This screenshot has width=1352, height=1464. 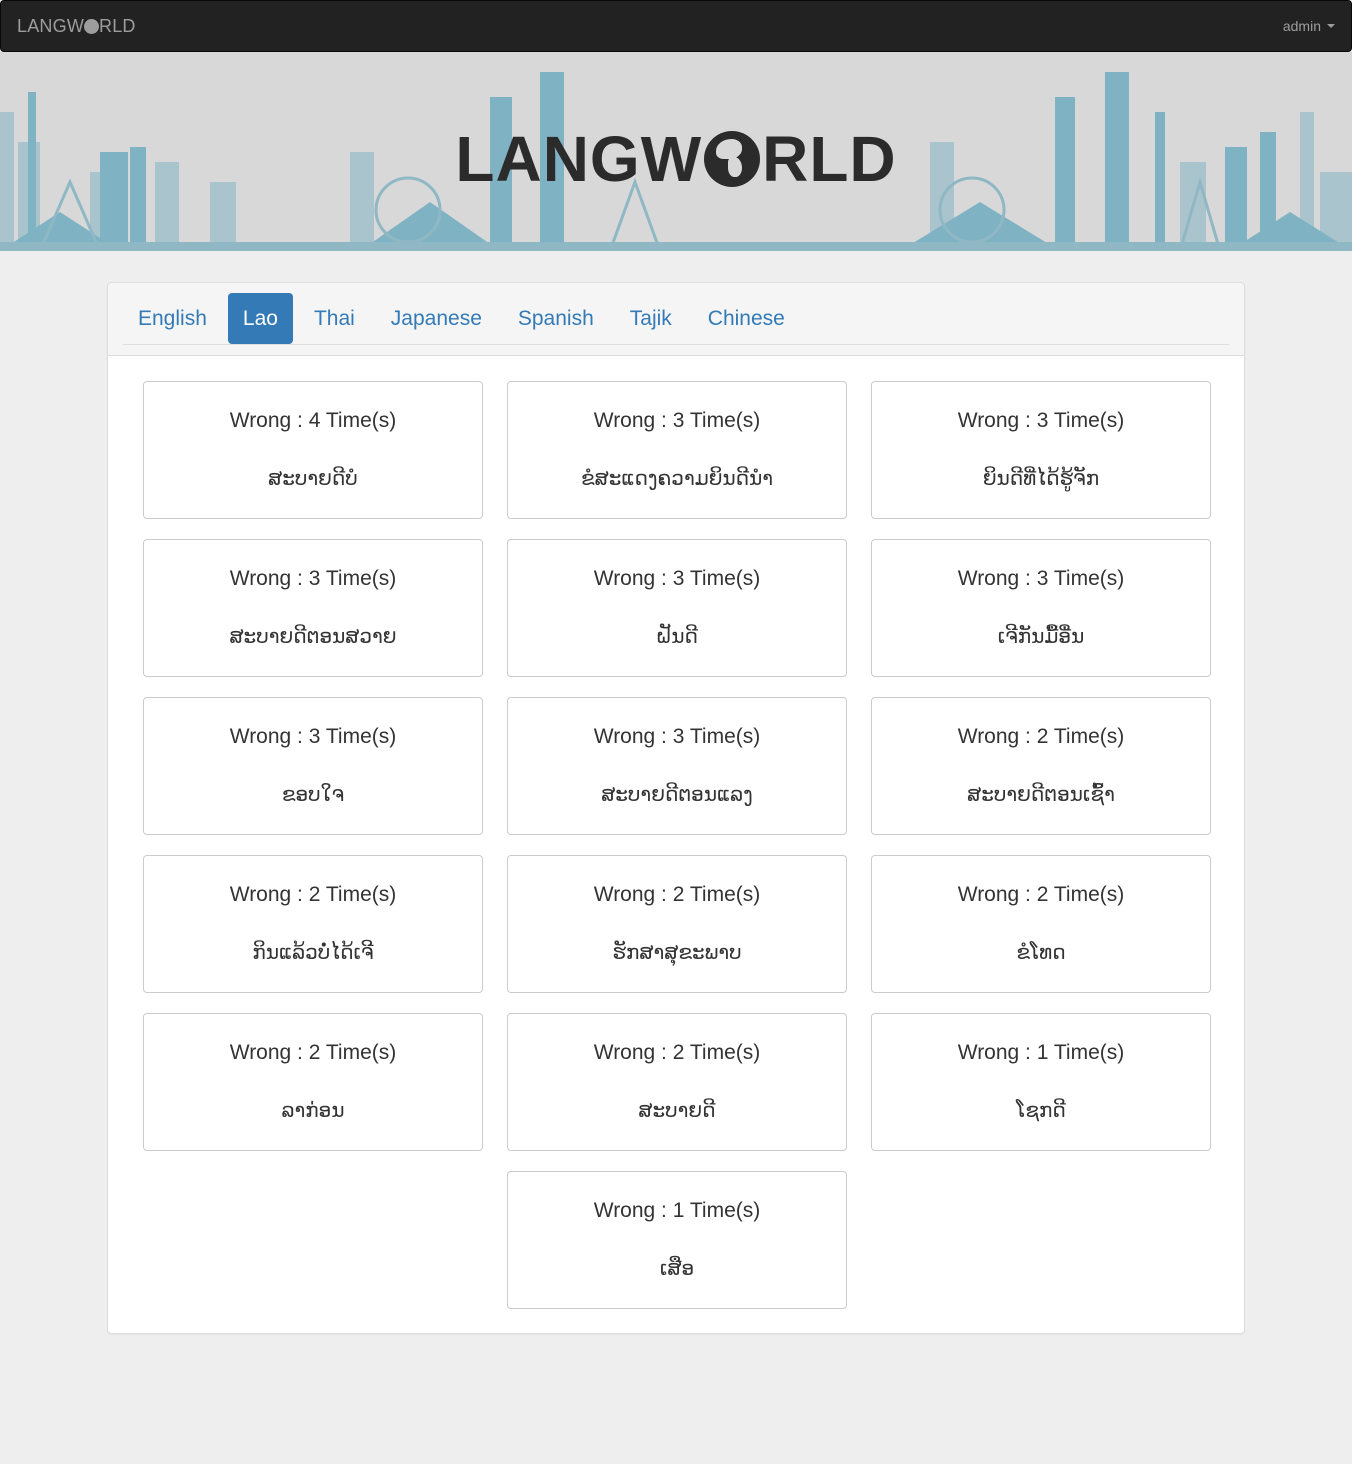 I want to click on word-card: Wrong : 2 Time(s) ສະບາຍດີຕອນເຊົ້າ, so click(x=1041, y=766).